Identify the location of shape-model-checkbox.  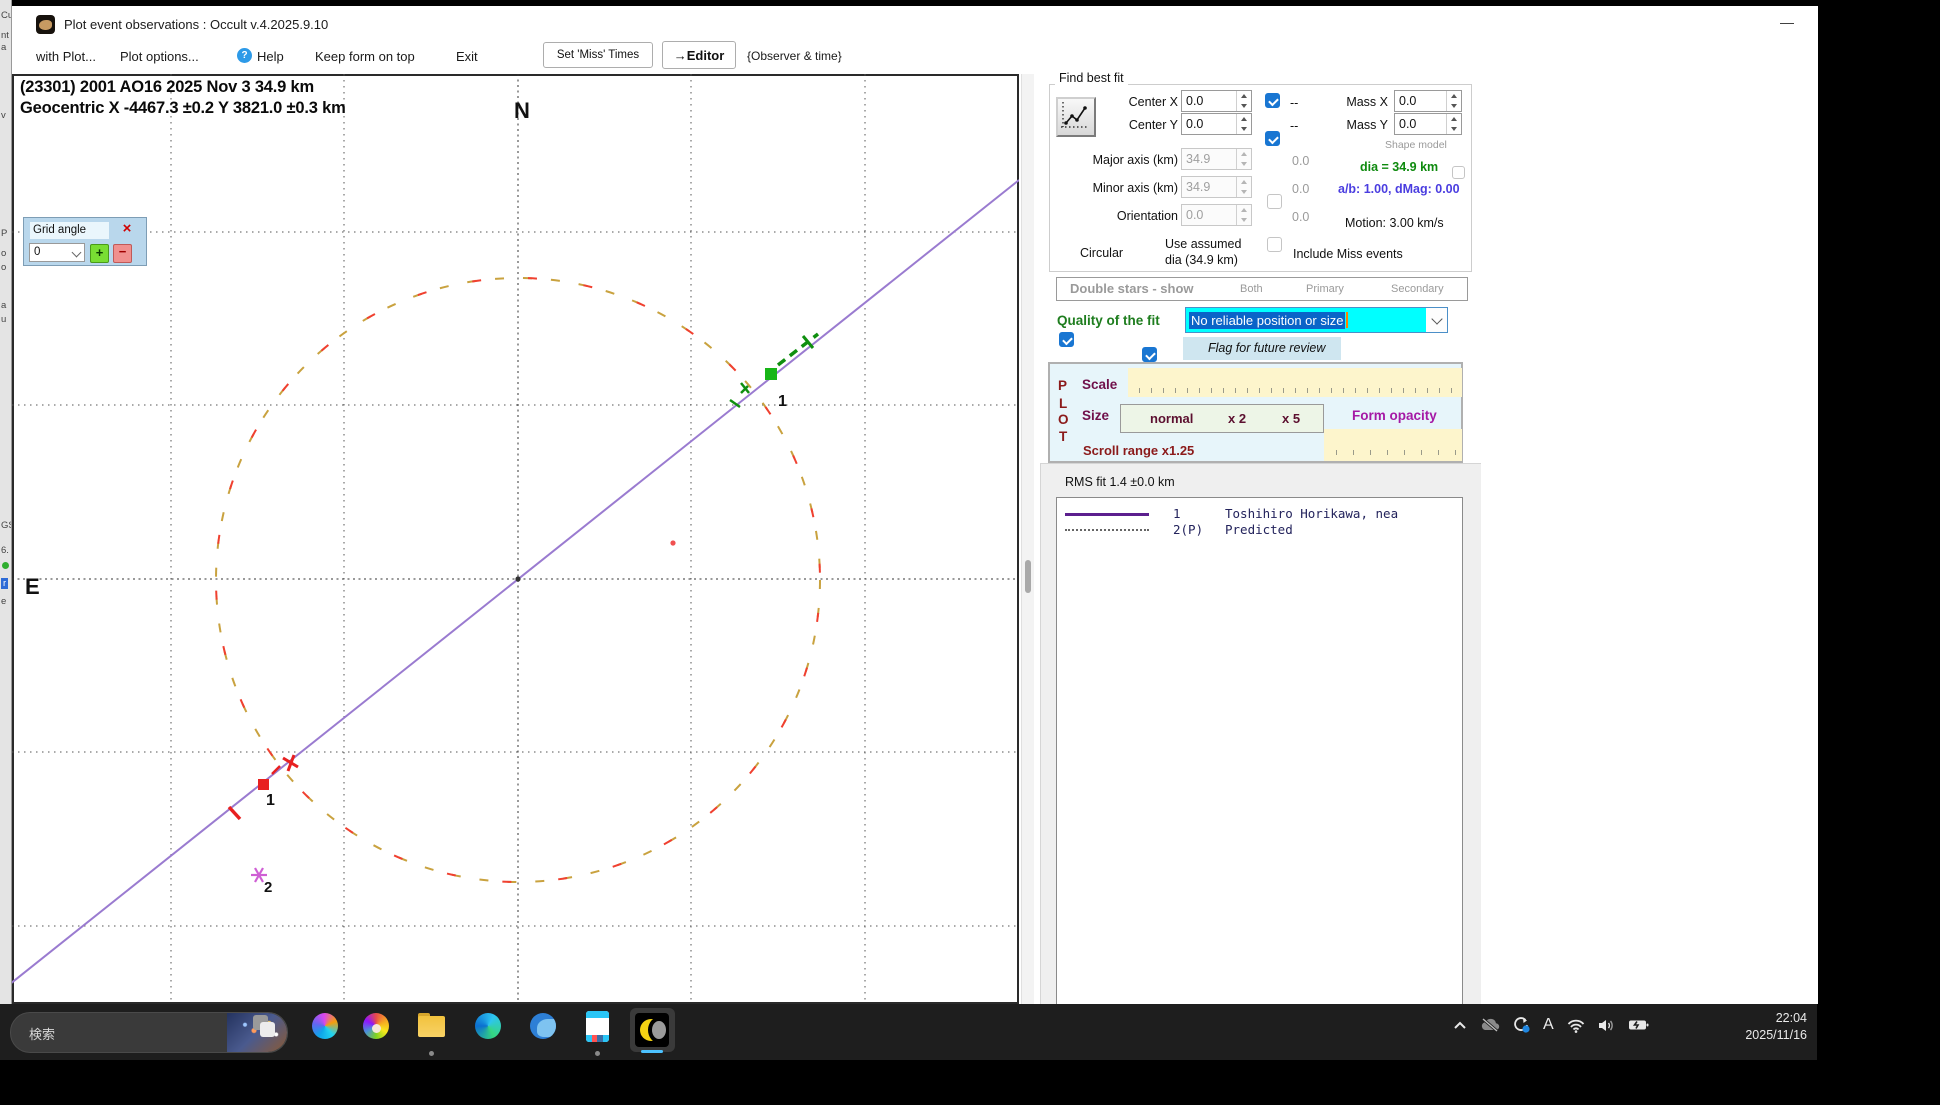
(1458, 172).